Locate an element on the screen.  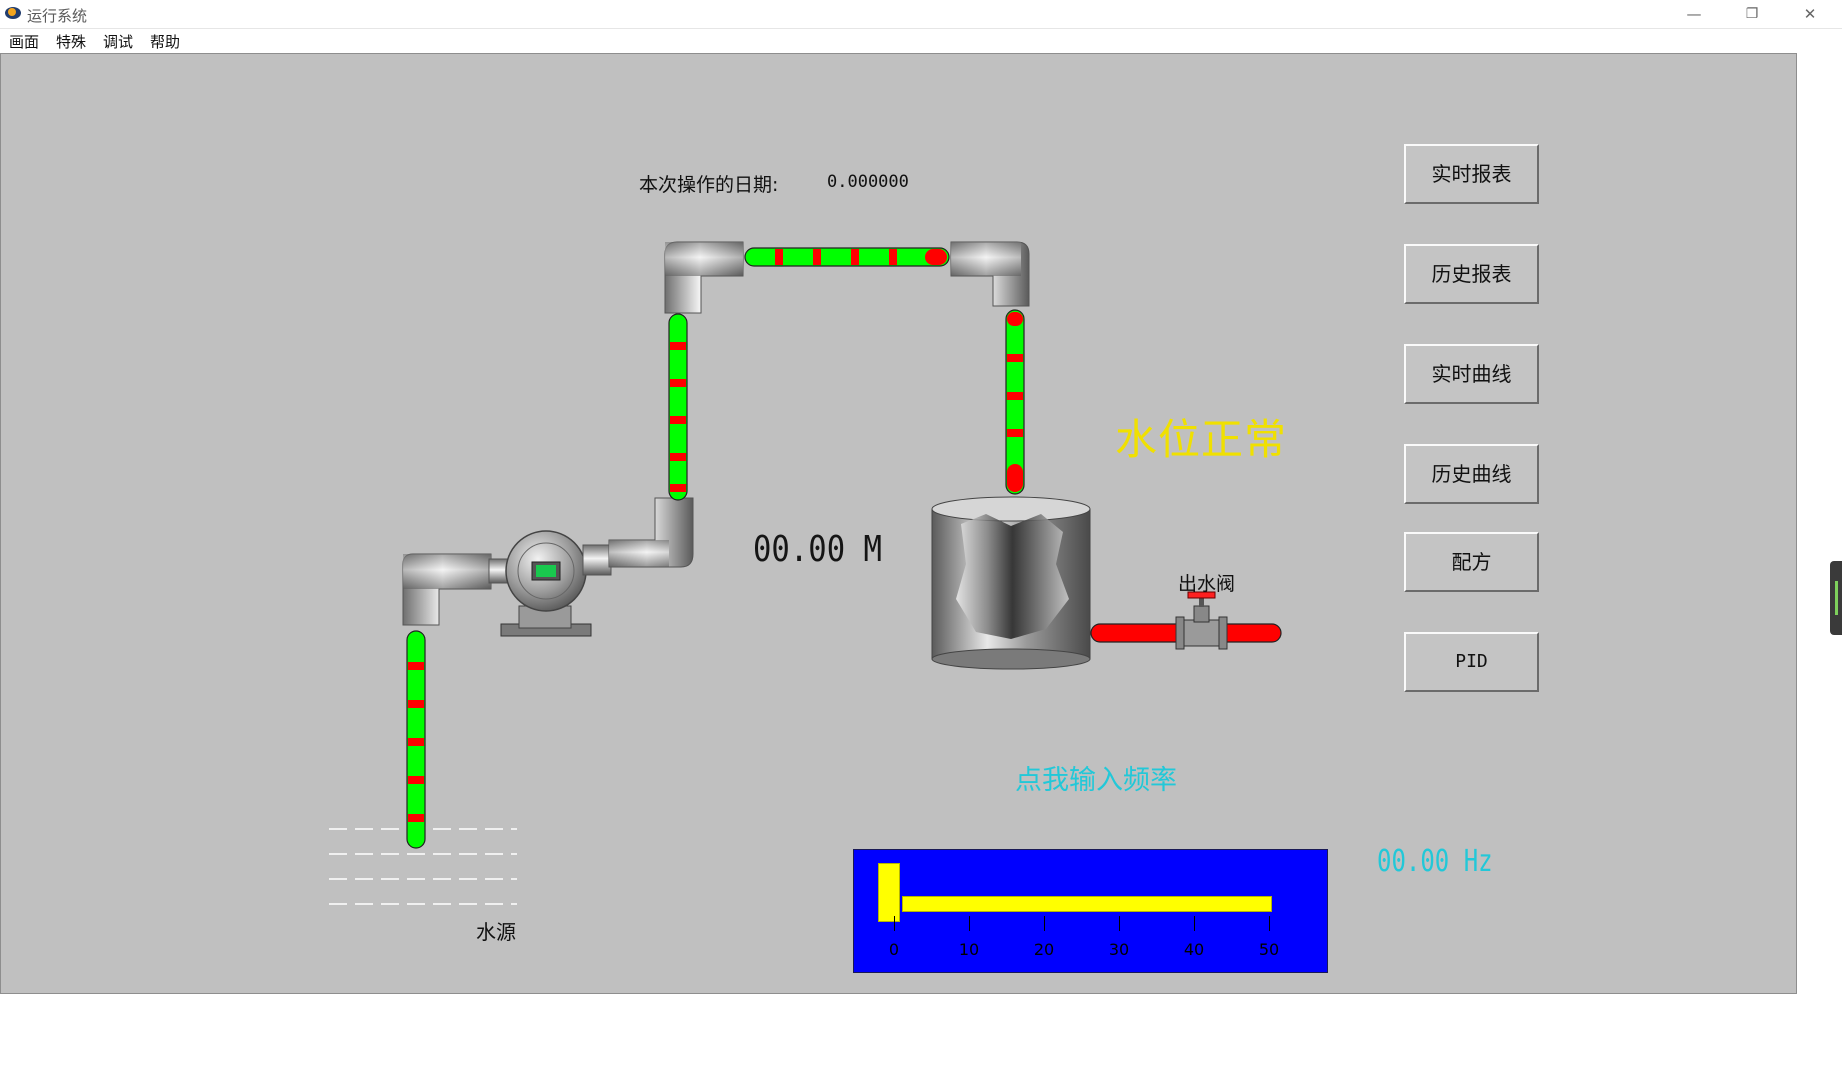
pid-button: PID is located at coordinates (1471, 662).